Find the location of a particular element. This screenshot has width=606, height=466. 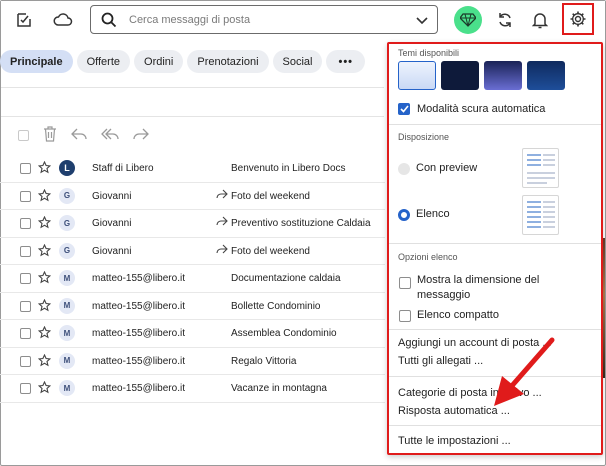

theme-indigo-swatch is located at coordinates (503, 75).